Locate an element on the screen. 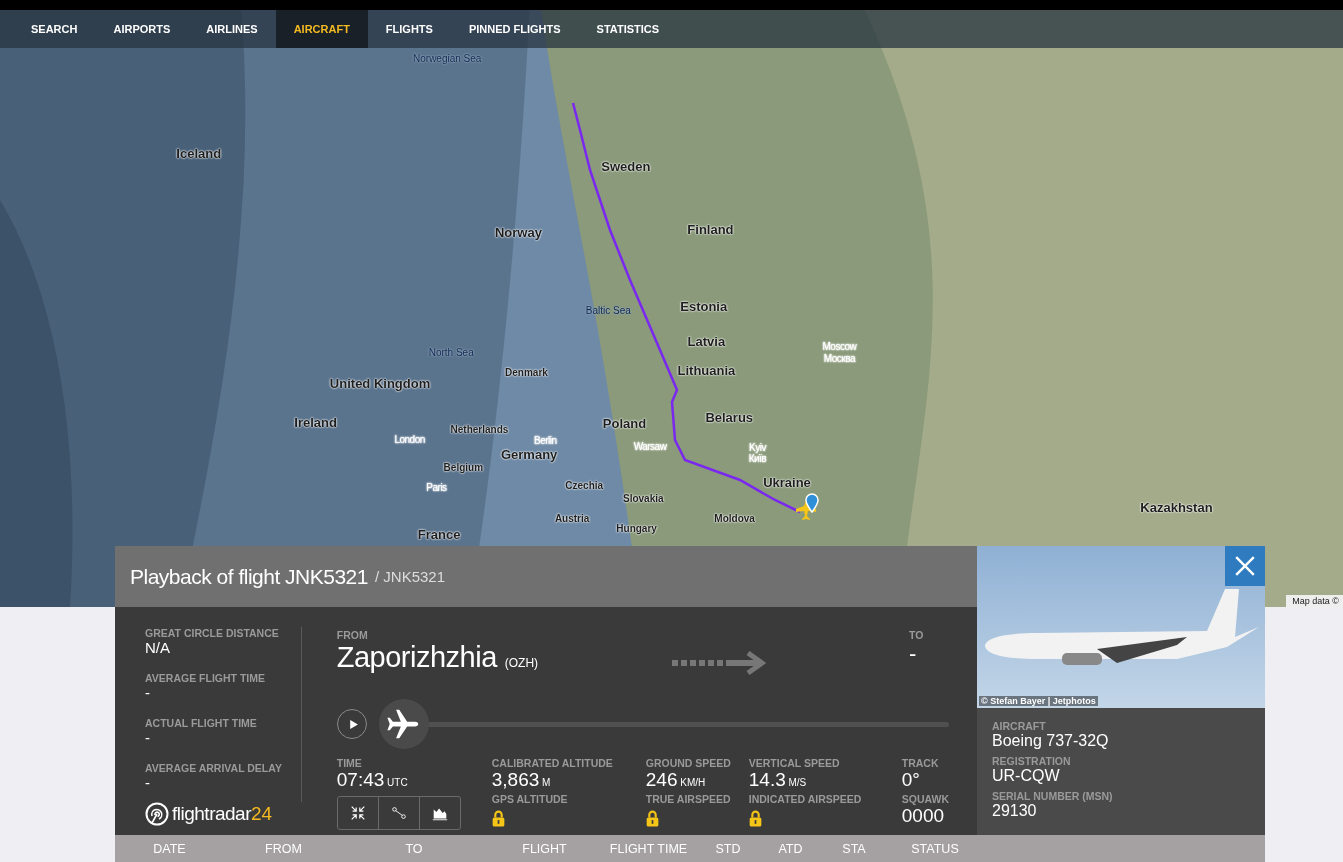 Image resolution: width=1343 pixels, height=862 pixels. detail-value: 29130 is located at coordinates (1015, 810).